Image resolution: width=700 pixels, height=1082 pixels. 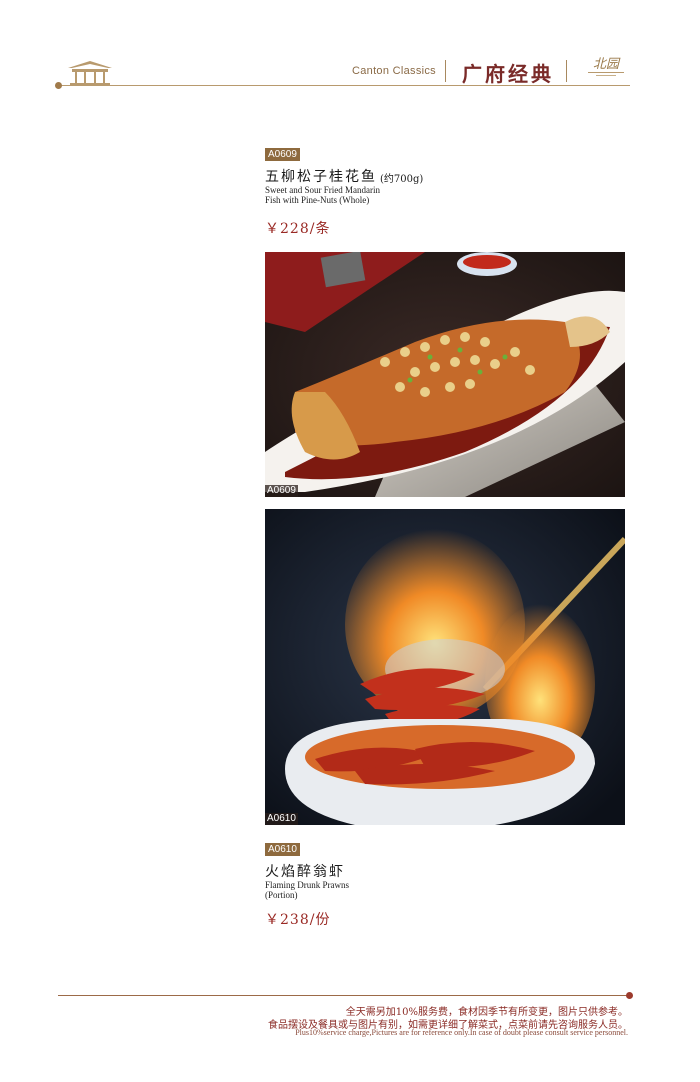 What do you see at coordinates (322, 190) in the screenshot?
I see `dish-name-en-line1: Sweet and Sour Fried Mandarin` at bounding box center [322, 190].